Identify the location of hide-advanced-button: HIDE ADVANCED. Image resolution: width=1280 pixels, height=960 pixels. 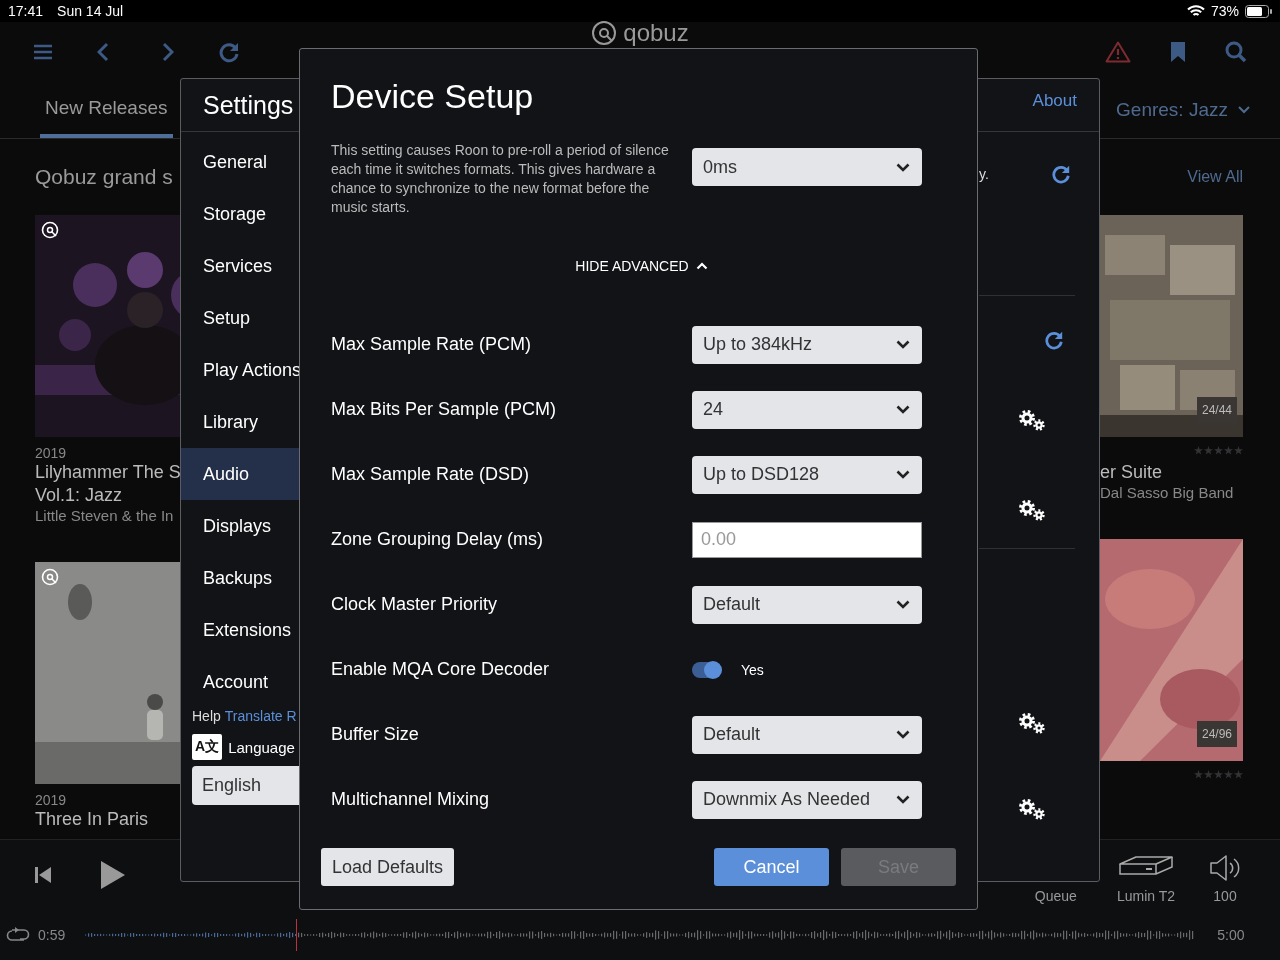
(641, 265).